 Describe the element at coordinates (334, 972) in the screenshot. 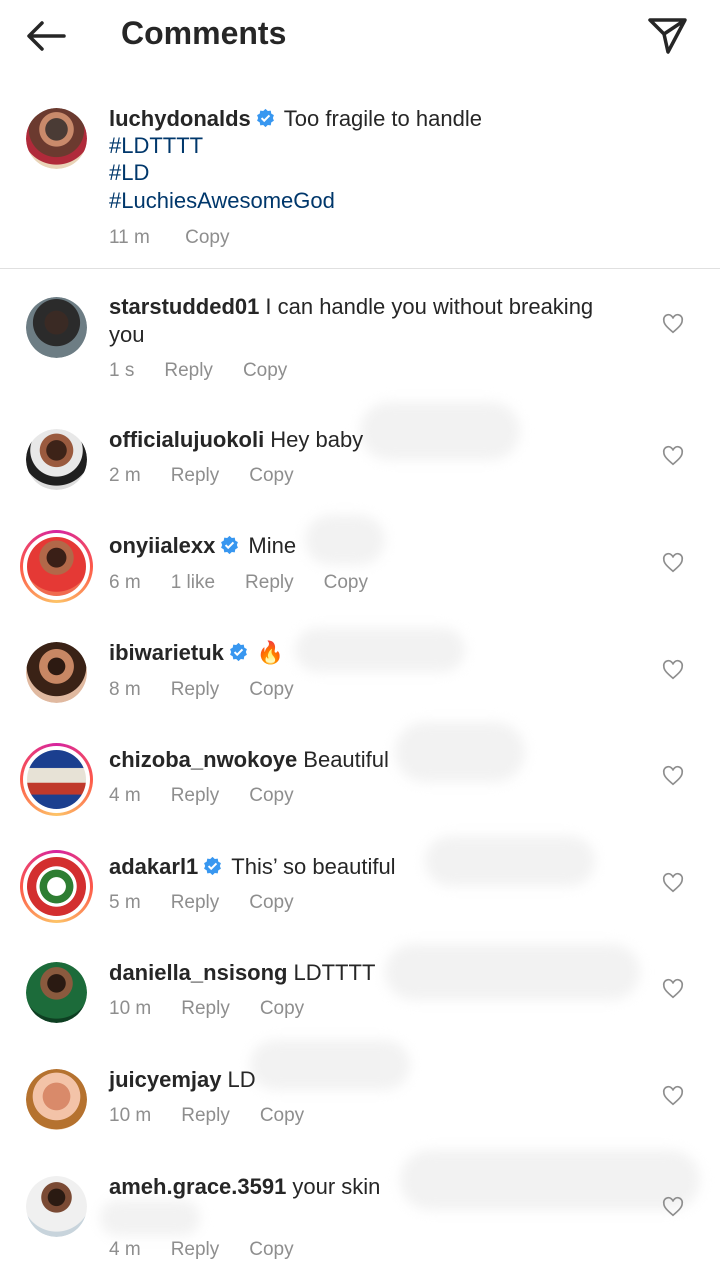

I see `comment-text: LDTTTT` at that location.